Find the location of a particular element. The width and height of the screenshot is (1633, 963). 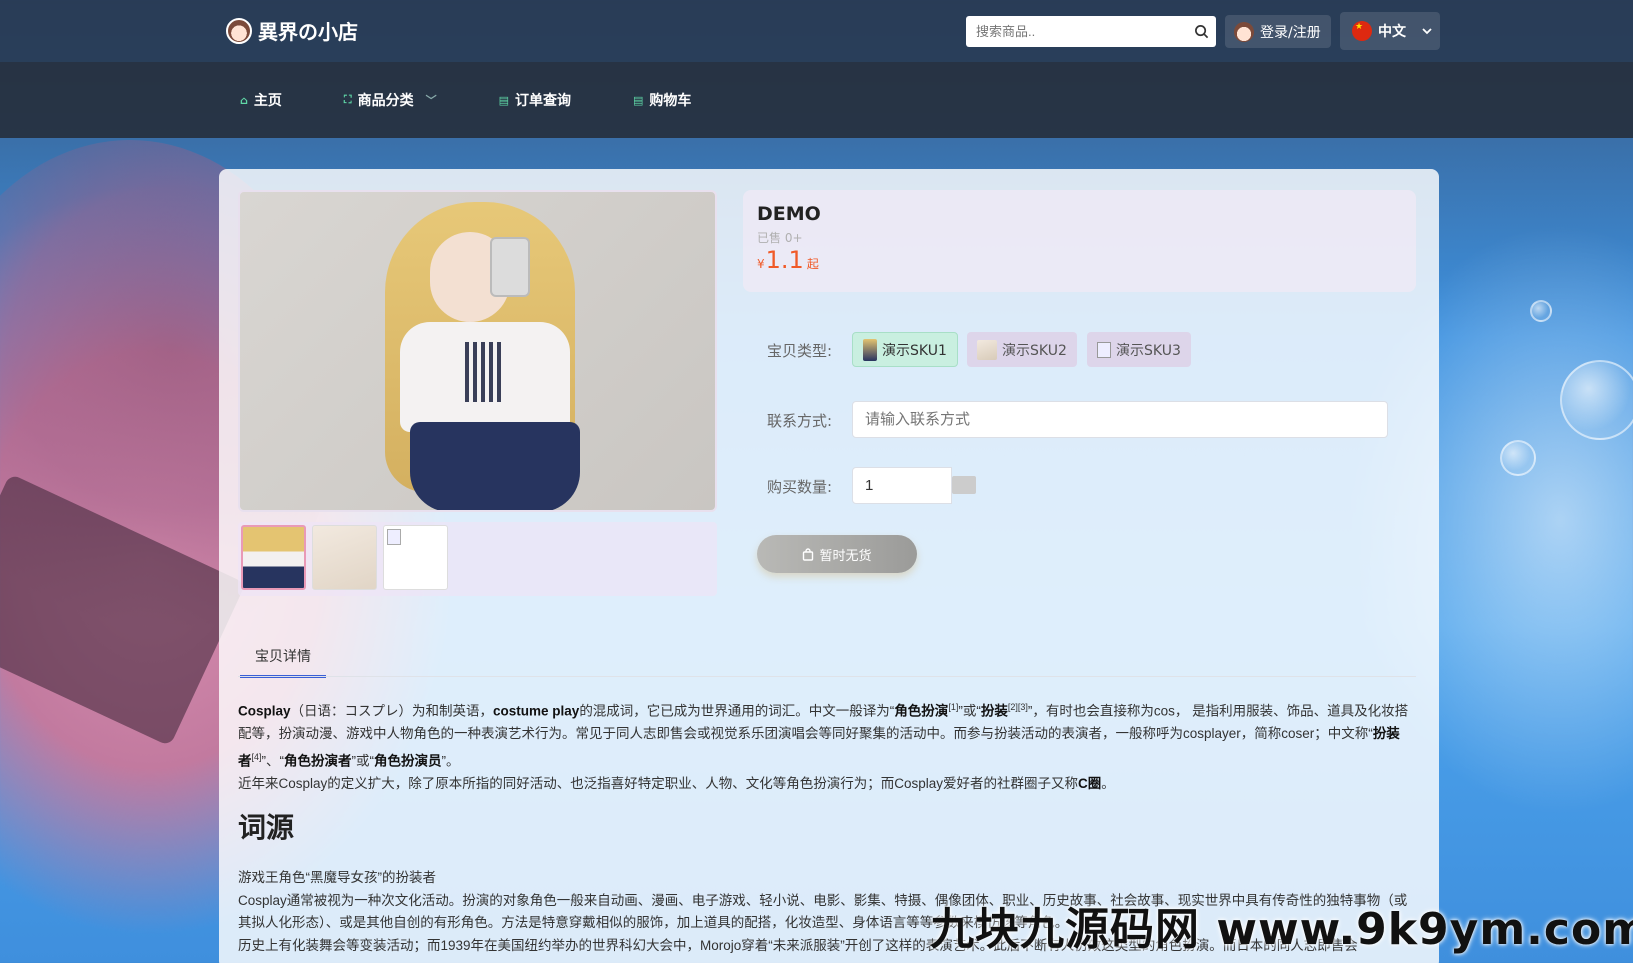

citation-link: [1] is located at coordinates (953, 707).